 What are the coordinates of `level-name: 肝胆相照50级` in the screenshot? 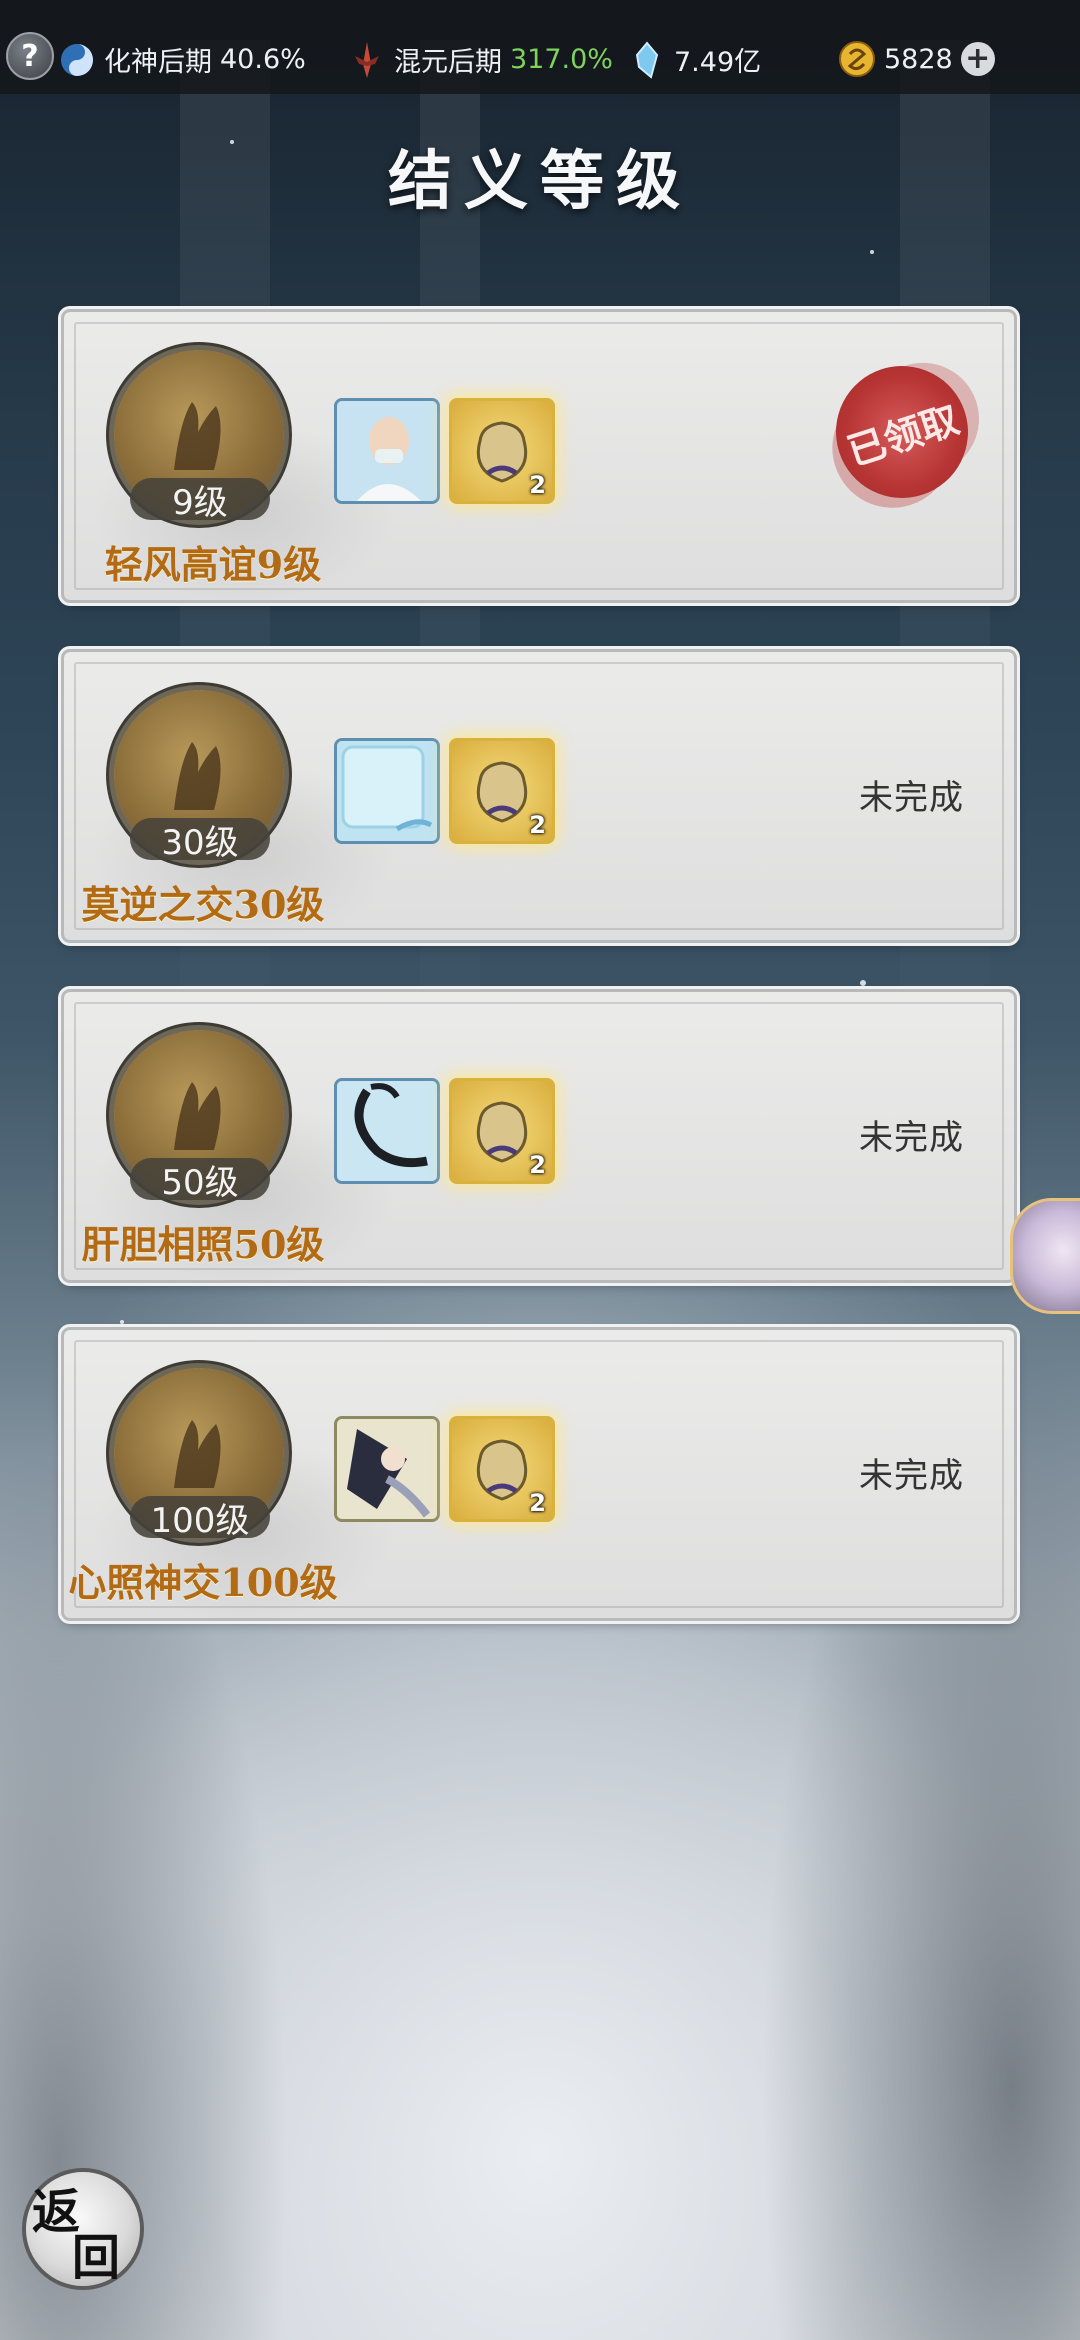 It's located at (203, 1244).